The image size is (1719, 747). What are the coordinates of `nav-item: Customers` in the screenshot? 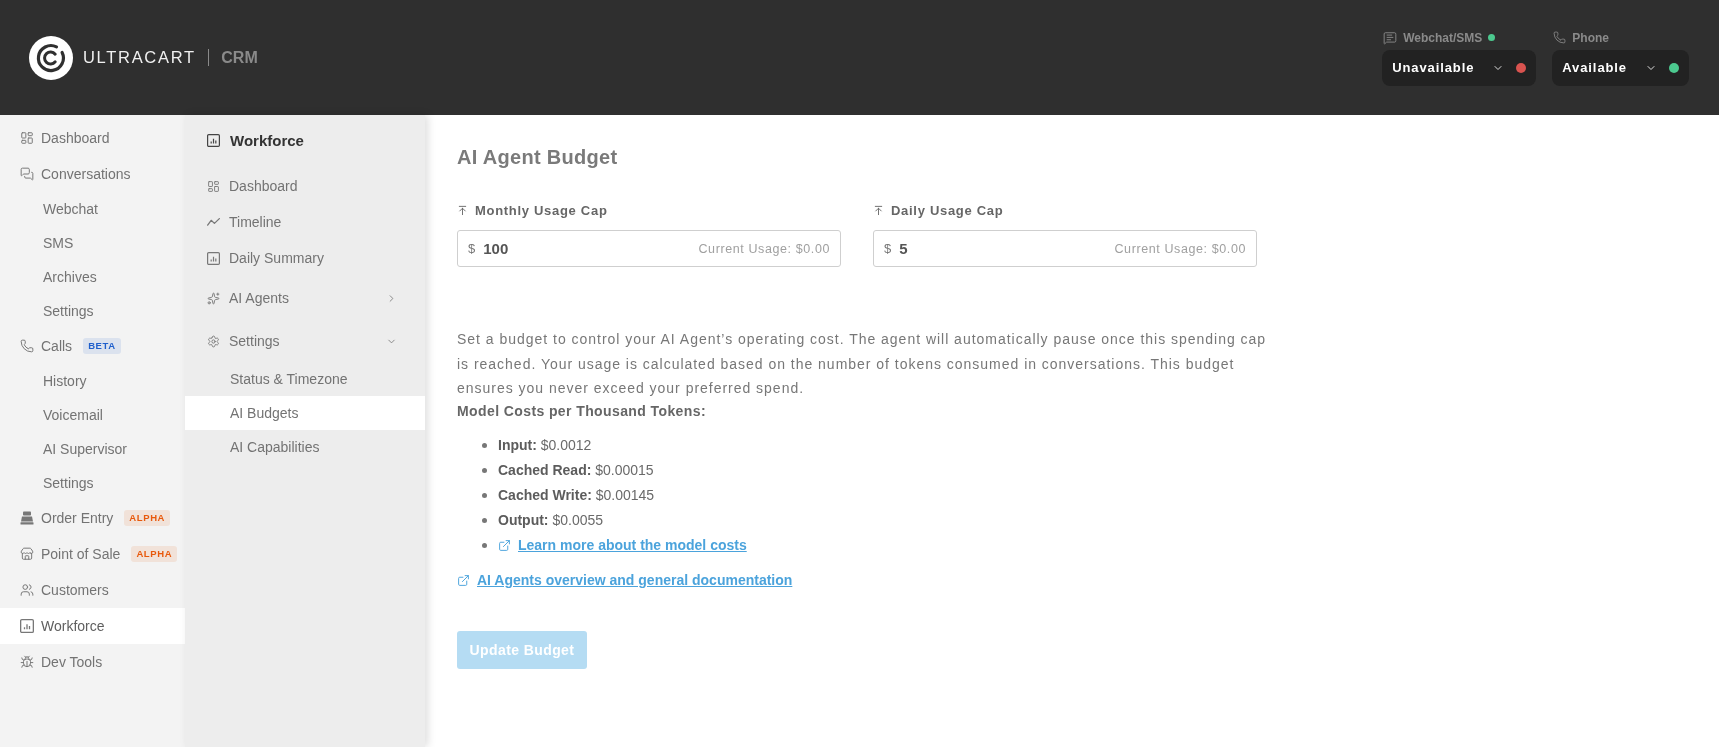 It's located at (92, 590).